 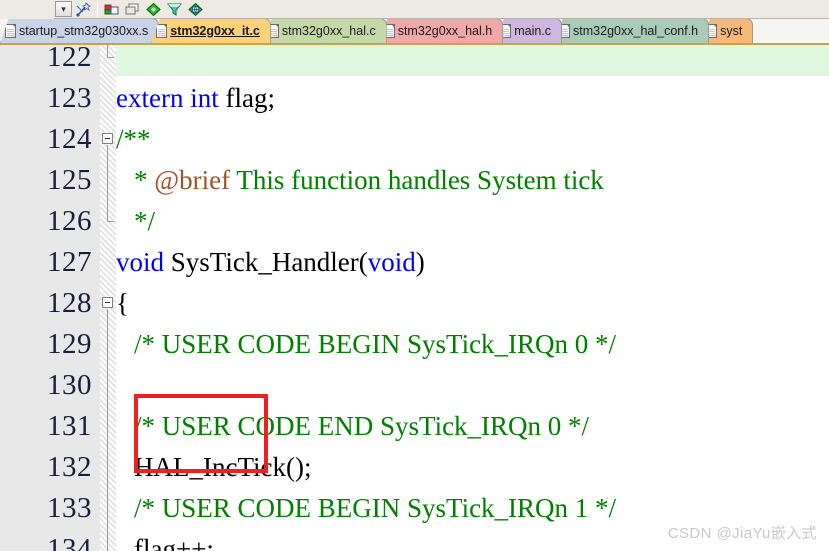 What do you see at coordinates (171, 98) in the screenshot?
I see `code-token-kw: extern int` at bounding box center [171, 98].